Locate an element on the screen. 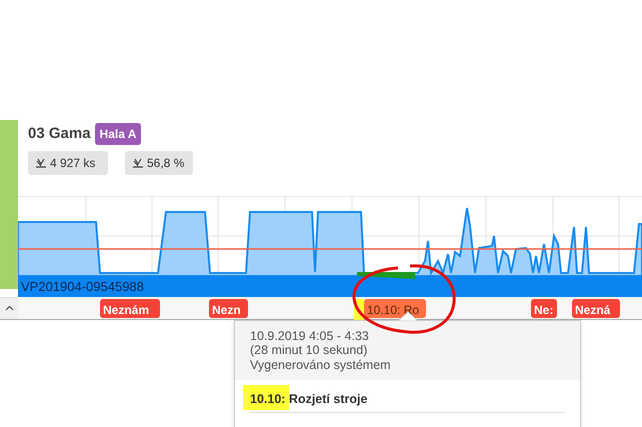 Image resolution: width=642 pixels, height=427 pixels. collapse-button is located at coordinates (9, 308).